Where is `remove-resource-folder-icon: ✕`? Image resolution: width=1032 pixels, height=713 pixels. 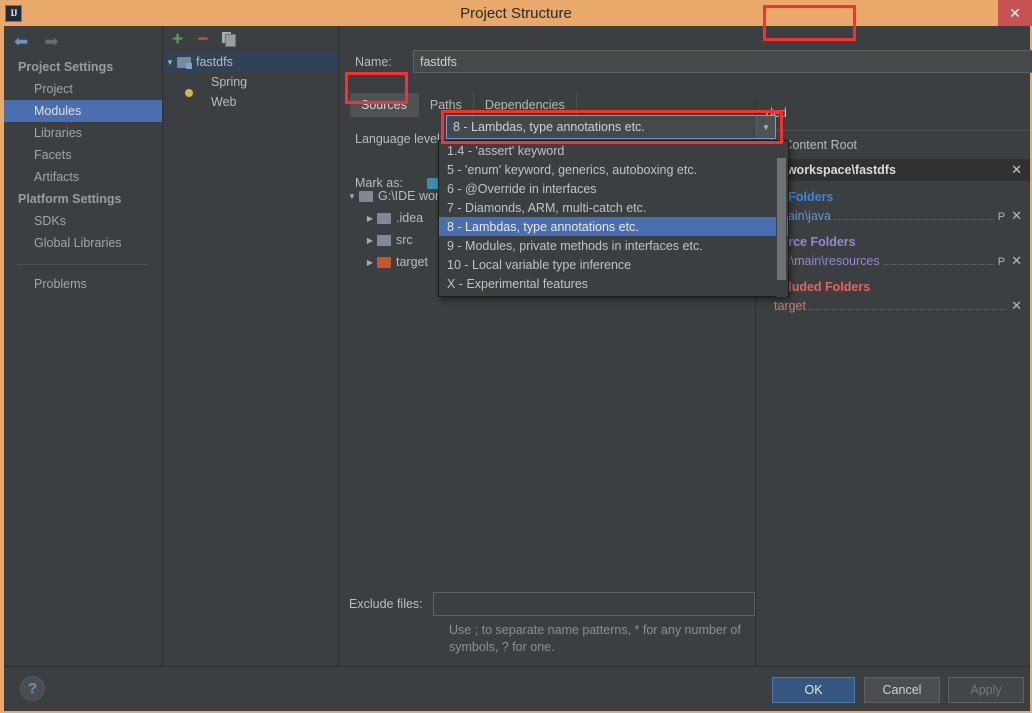 remove-resource-folder-icon: ✕ is located at coordinates (1016, 261).